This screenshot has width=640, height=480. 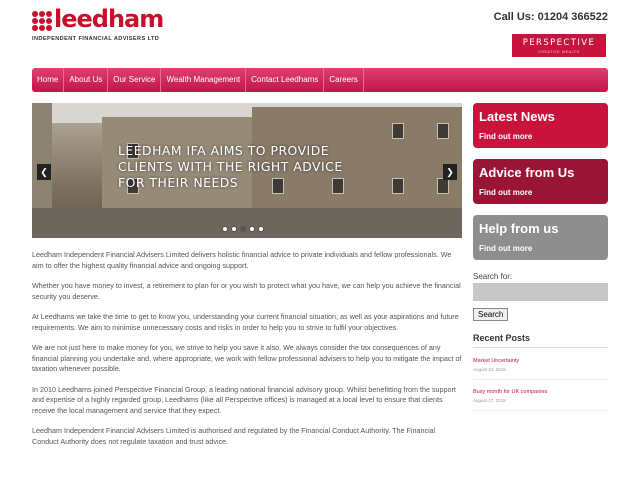 I want to click on help-from-us-box: Help from us Find out more, so click(x=540, y=237).